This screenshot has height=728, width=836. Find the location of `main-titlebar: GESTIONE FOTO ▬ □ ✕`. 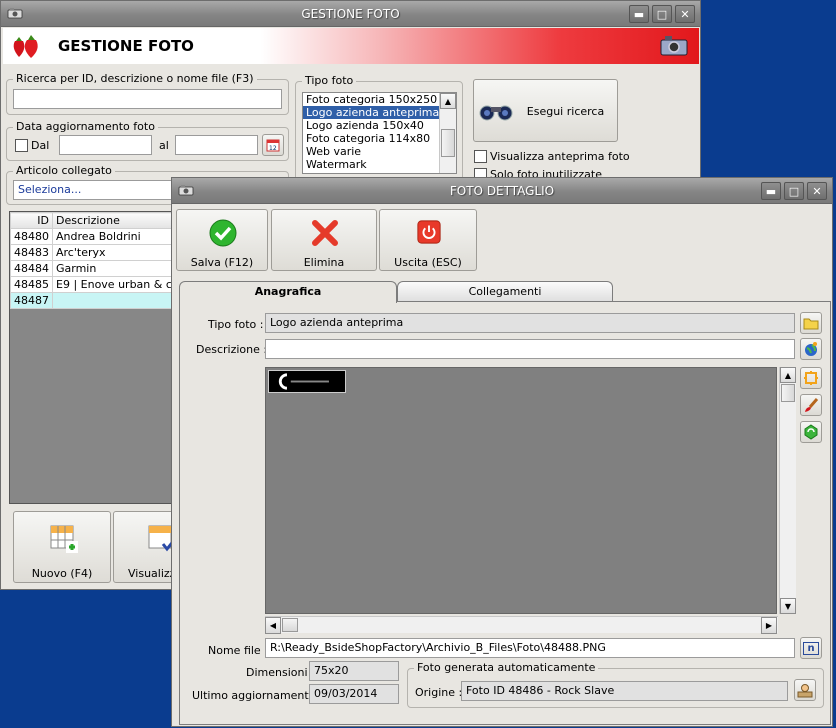

main-titlebar: GESTIONE FOTO ▬ □ ✕ is located at coordinates (350, 14).